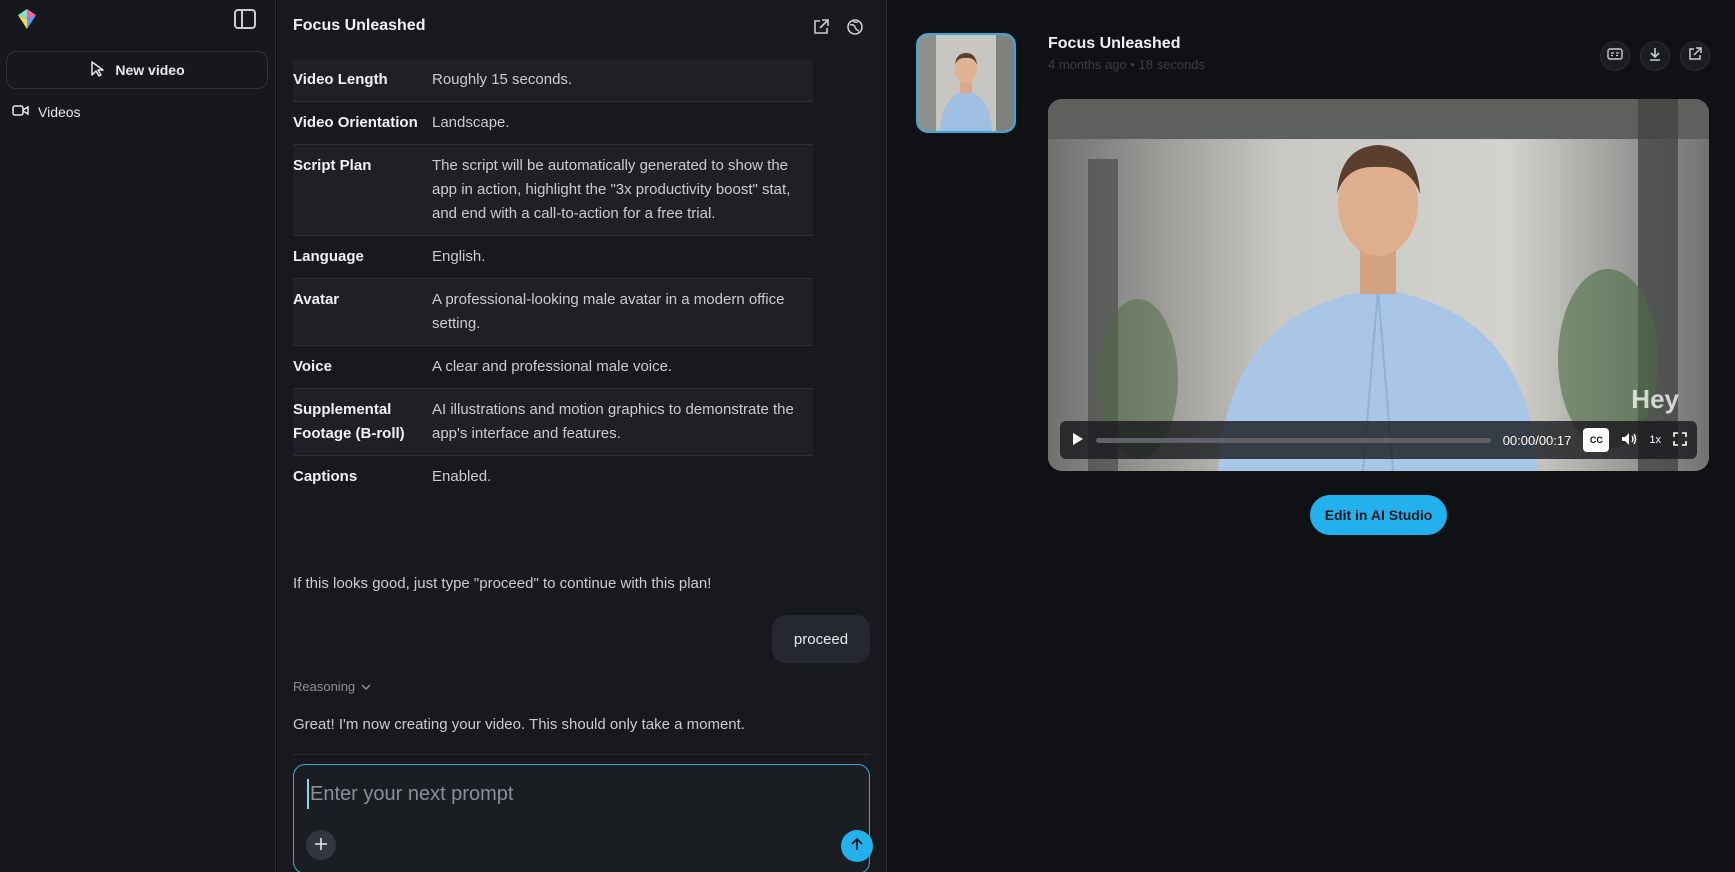 This screenshot has height=872, width=1735. I want to click on sidebar-toggle-icon, so click(245, 19).